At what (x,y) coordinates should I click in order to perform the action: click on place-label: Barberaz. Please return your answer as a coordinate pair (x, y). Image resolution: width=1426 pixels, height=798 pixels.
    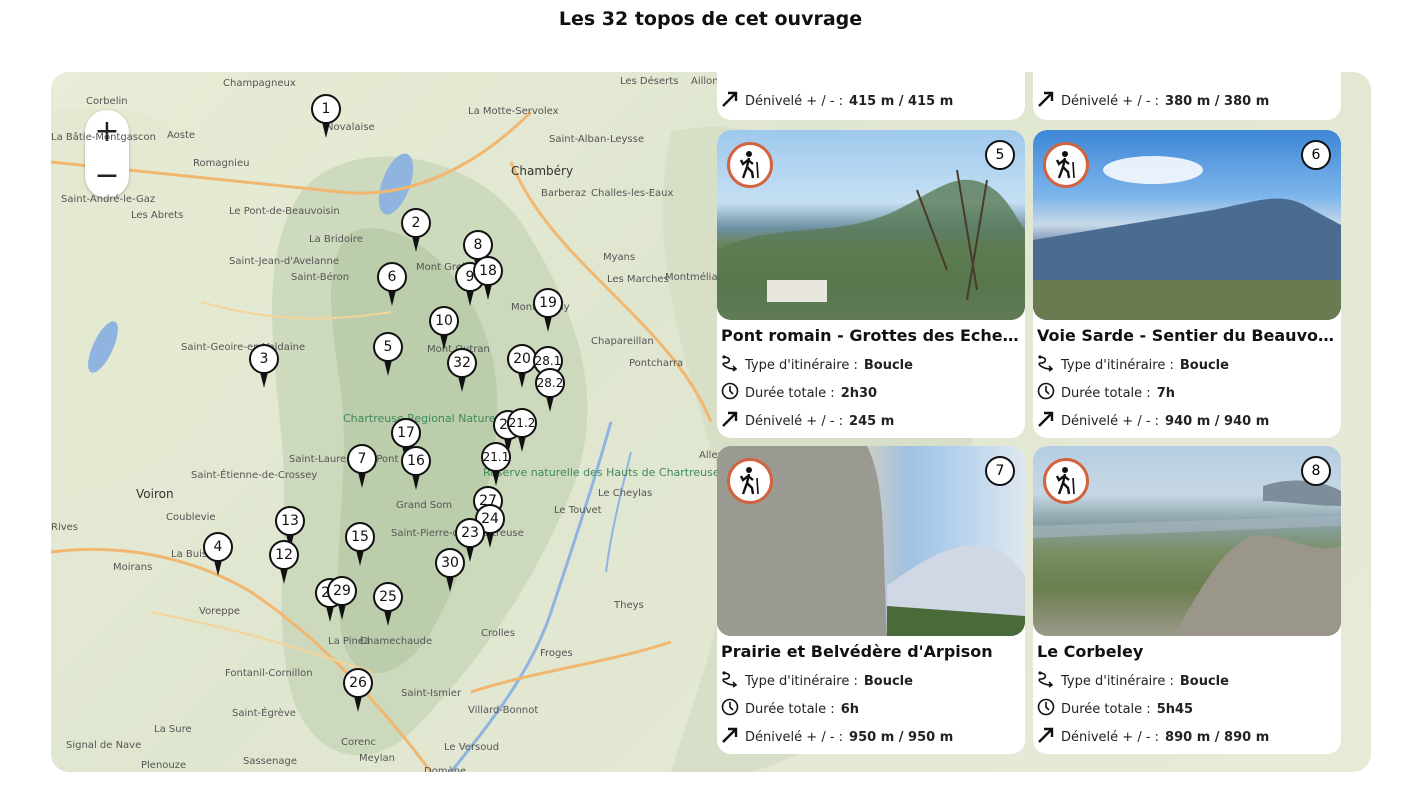
    Looking at the image, I should click on (564, 193).